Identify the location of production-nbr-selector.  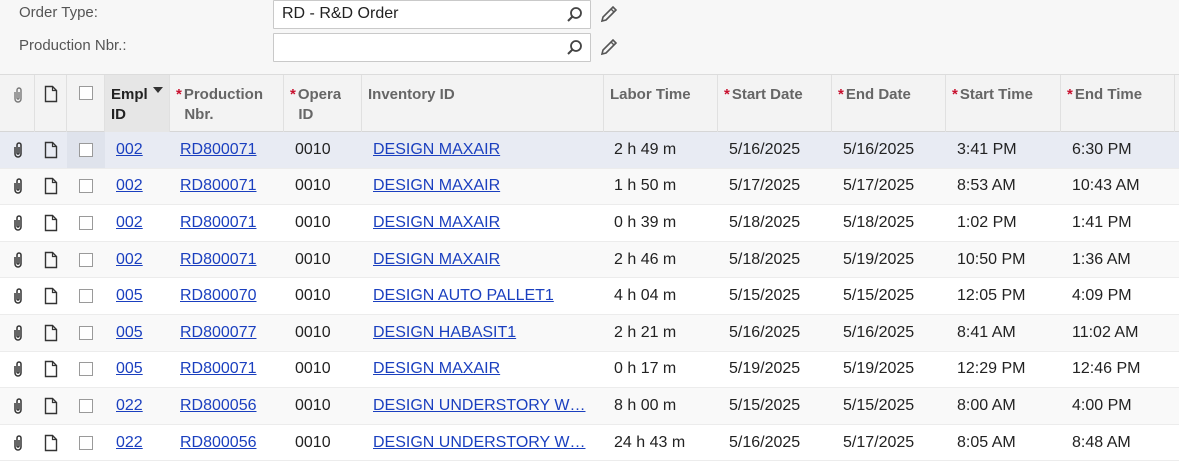
(432, 47).